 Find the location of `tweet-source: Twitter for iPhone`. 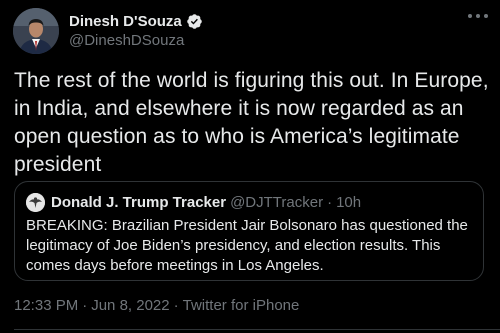

tweet-source: Twitter for iPhone is located at coordinates (241, 305).